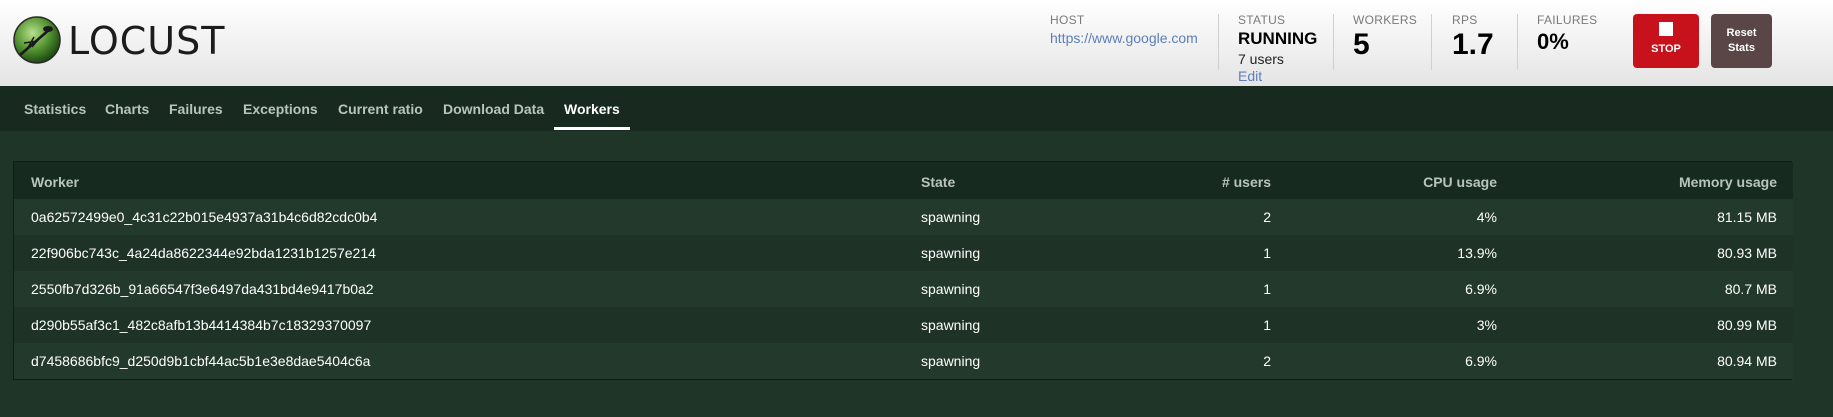 The width and height of the screenshot is (1833, 417). Describe the element at coordinates (592, 128) in the screenshot. I see `active-tab-indicator` at that location.